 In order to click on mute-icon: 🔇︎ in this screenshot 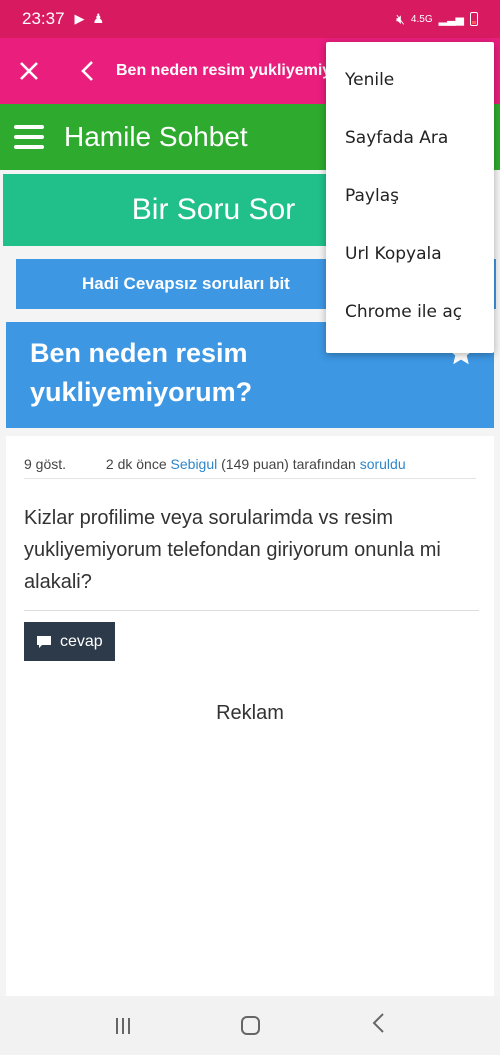, I will do `click(400, 18)`.